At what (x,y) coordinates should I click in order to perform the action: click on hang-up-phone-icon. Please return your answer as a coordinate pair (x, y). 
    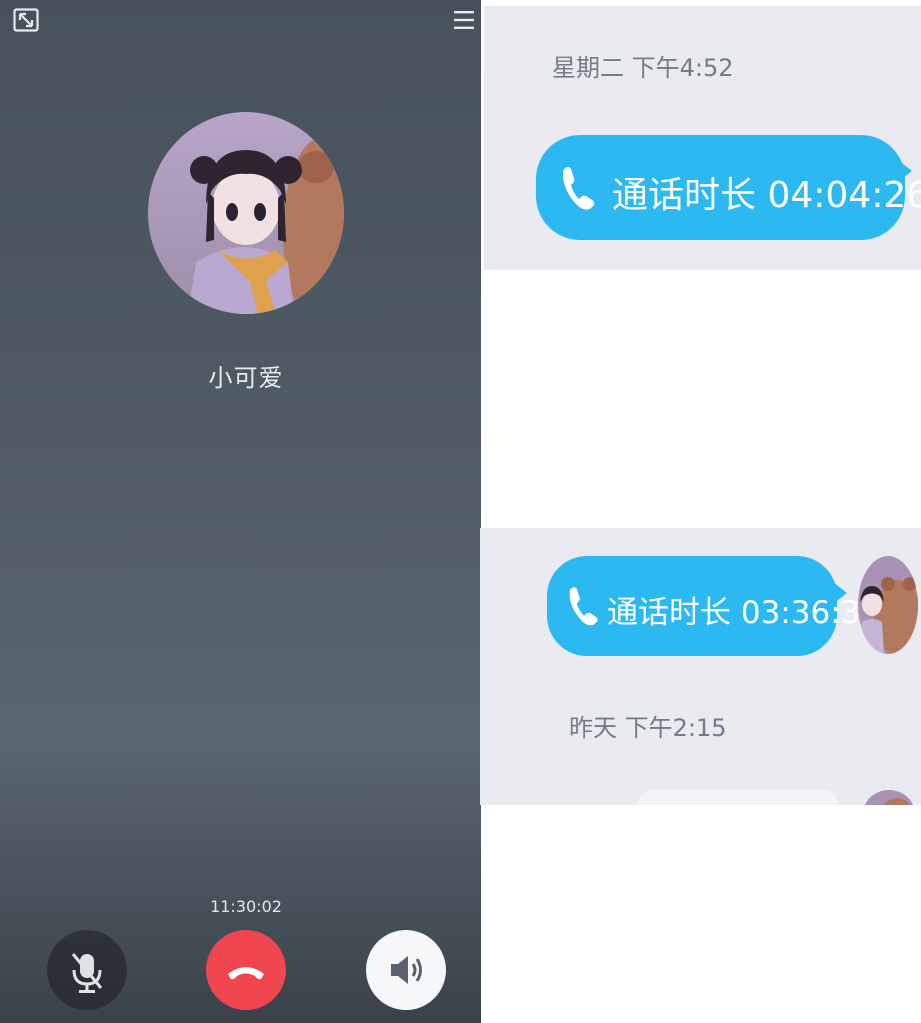
    Looking at the image, I should click on (246, 973).